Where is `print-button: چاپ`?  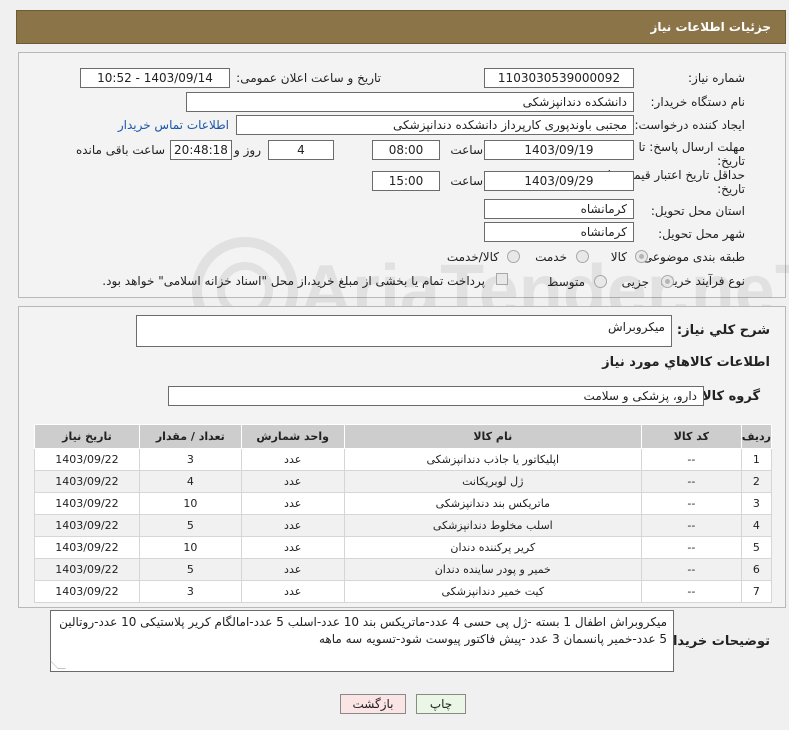 print-button: چاپ is located at coordinates (441, 704).